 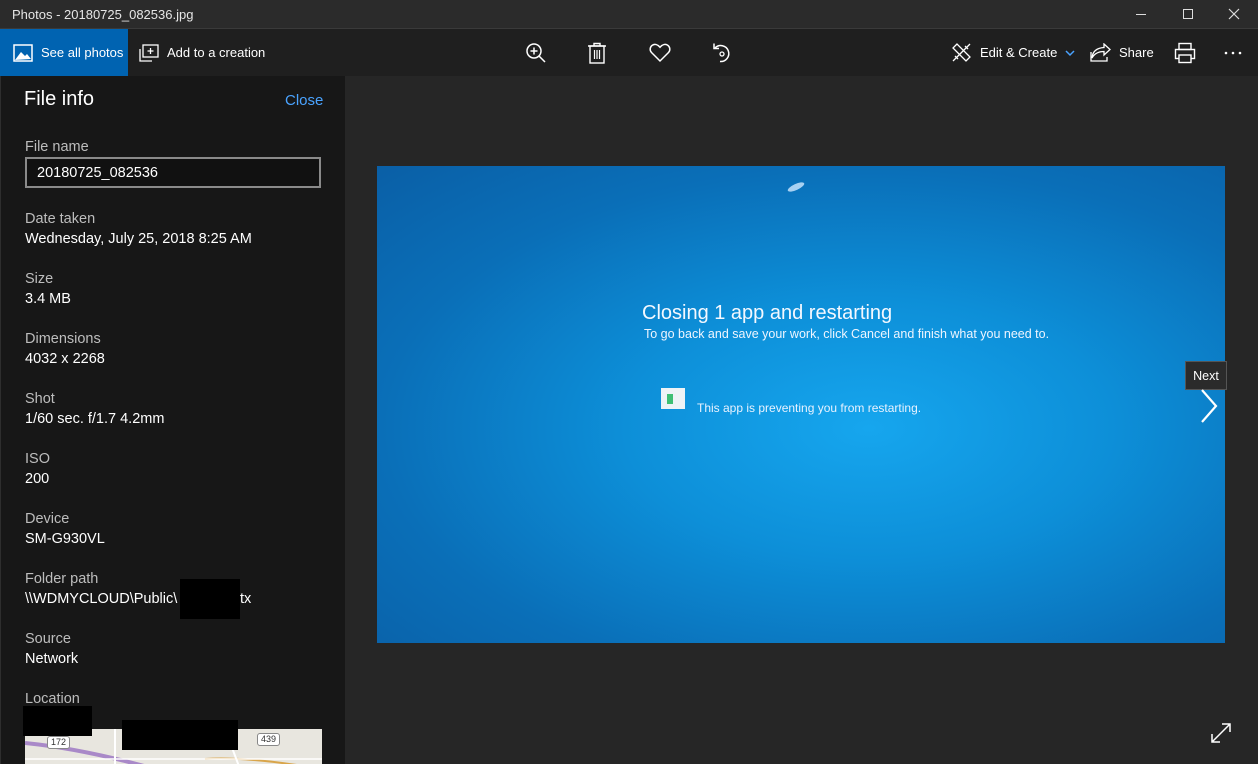 I want to click on favorite-button, so click(x=660, y=52).